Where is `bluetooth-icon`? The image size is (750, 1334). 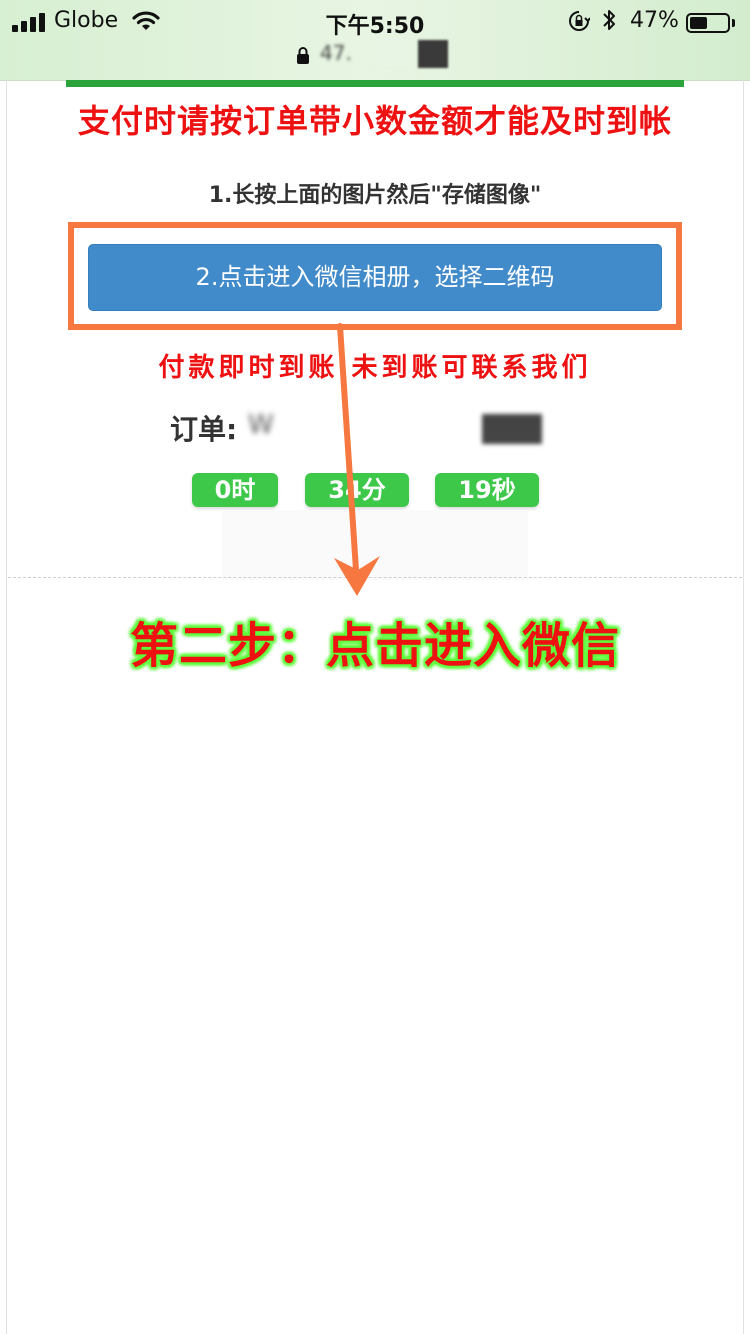 bluetooth-icon is located at coordinates (609, 20).